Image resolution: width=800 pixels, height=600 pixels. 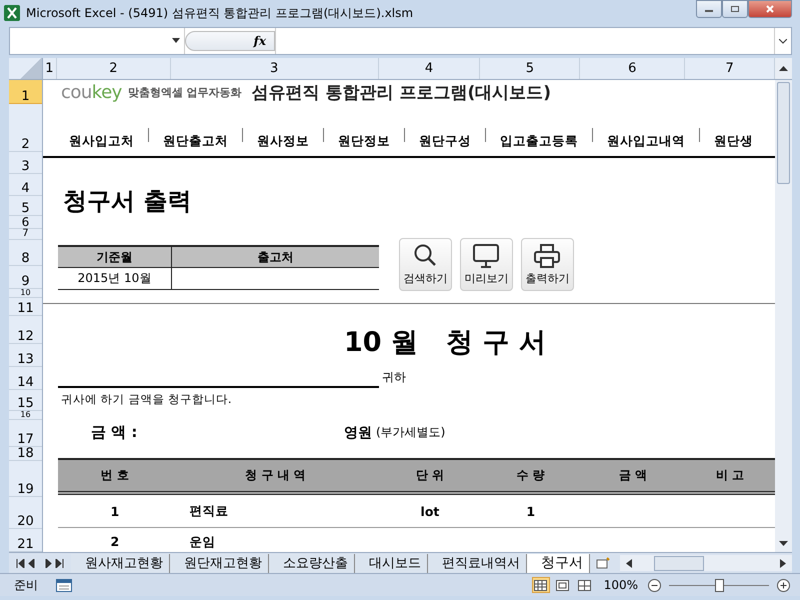 I want to click on close-icon, so click(x=770, y=9).